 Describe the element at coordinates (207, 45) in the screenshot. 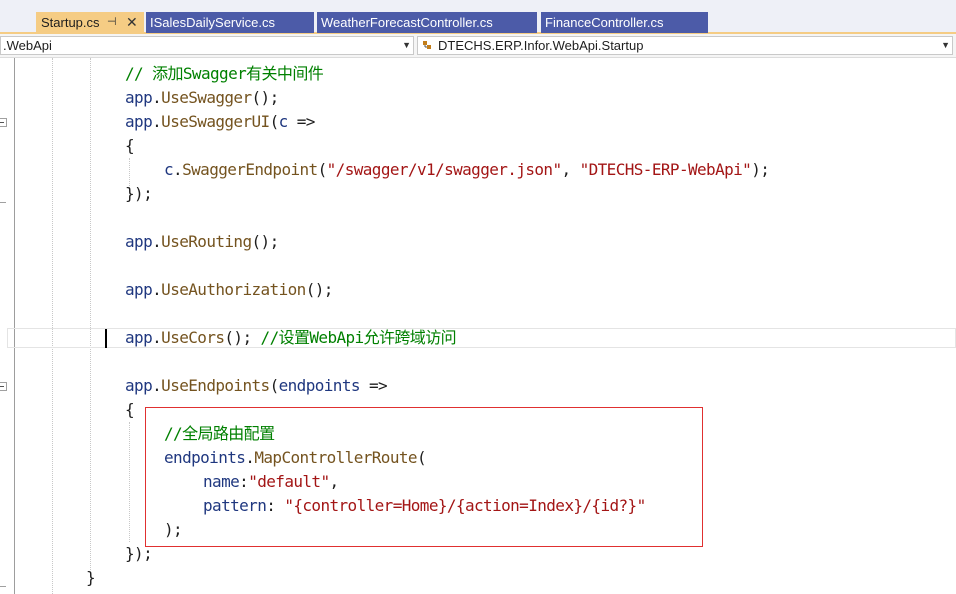

I see `project-dropdown: .WebApi ▼` at that location.